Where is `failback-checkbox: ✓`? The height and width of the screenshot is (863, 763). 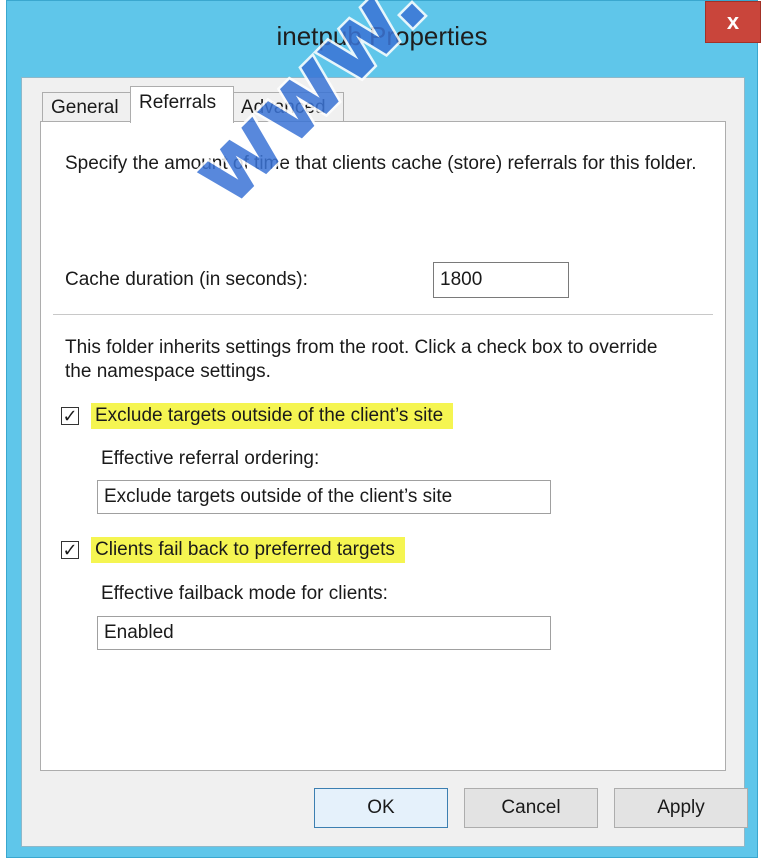
failback-checkbox: ✓ is located at coordinates (70, 550).